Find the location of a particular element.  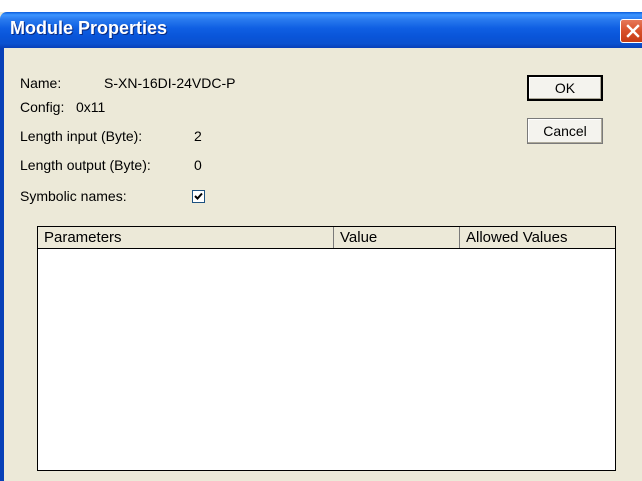

column-header-value: Value is located at coordinates (397, 237).